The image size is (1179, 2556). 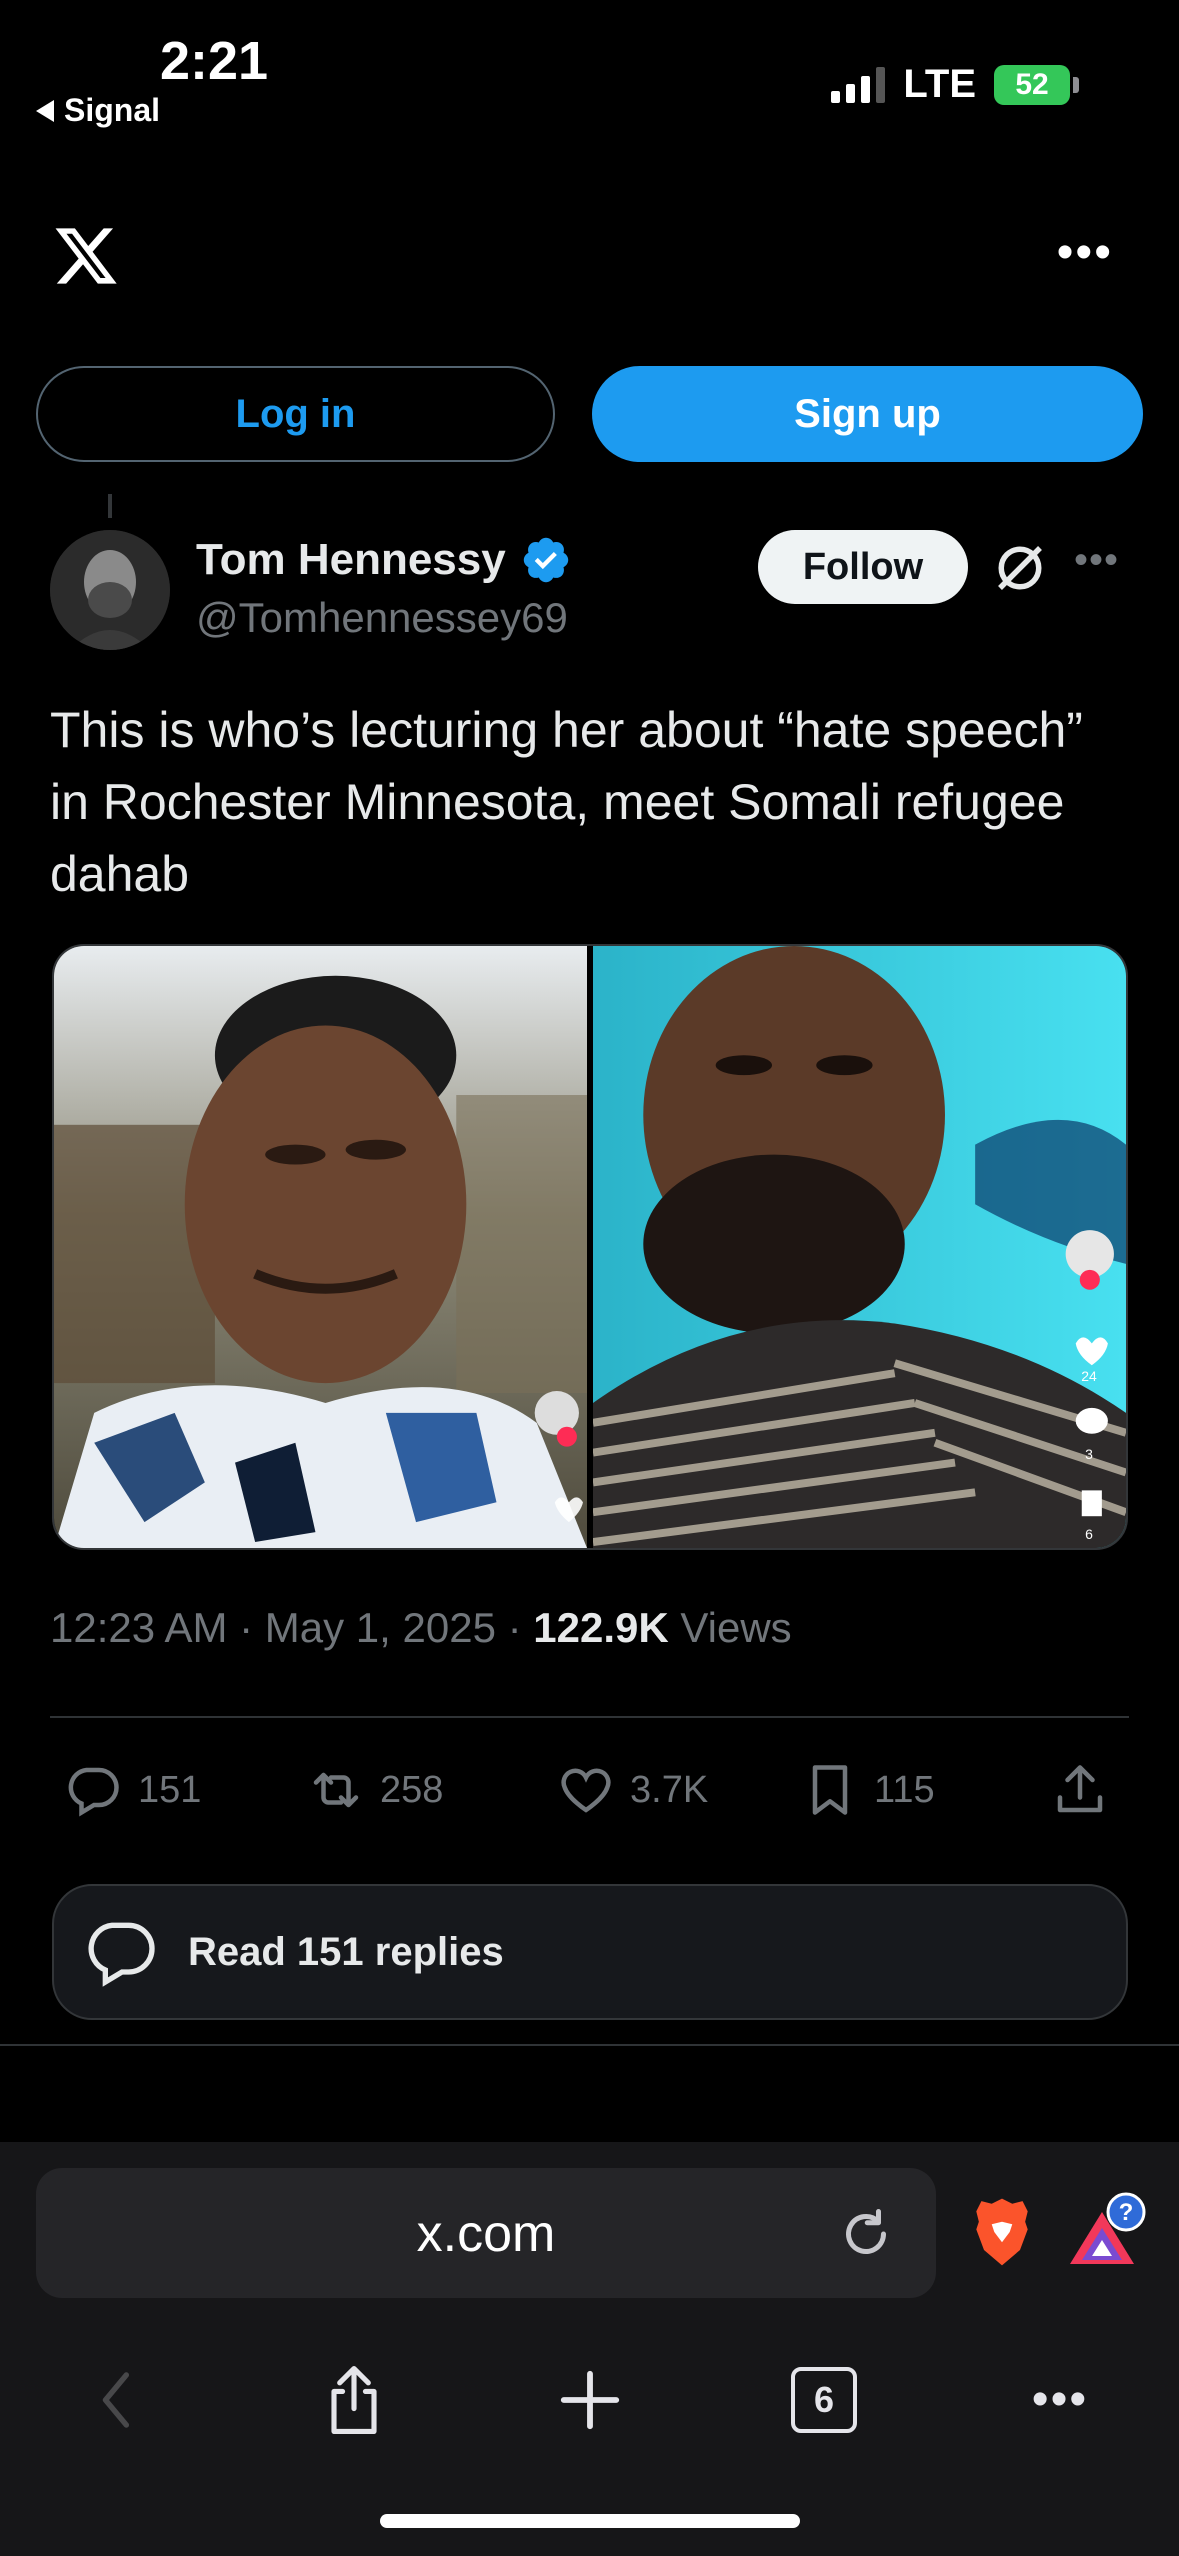 What do you see at coordinates (1106, 2232) in the screenshot?
I see `brave-rewards-icon: ?` at bounding box center [1106, 2232].